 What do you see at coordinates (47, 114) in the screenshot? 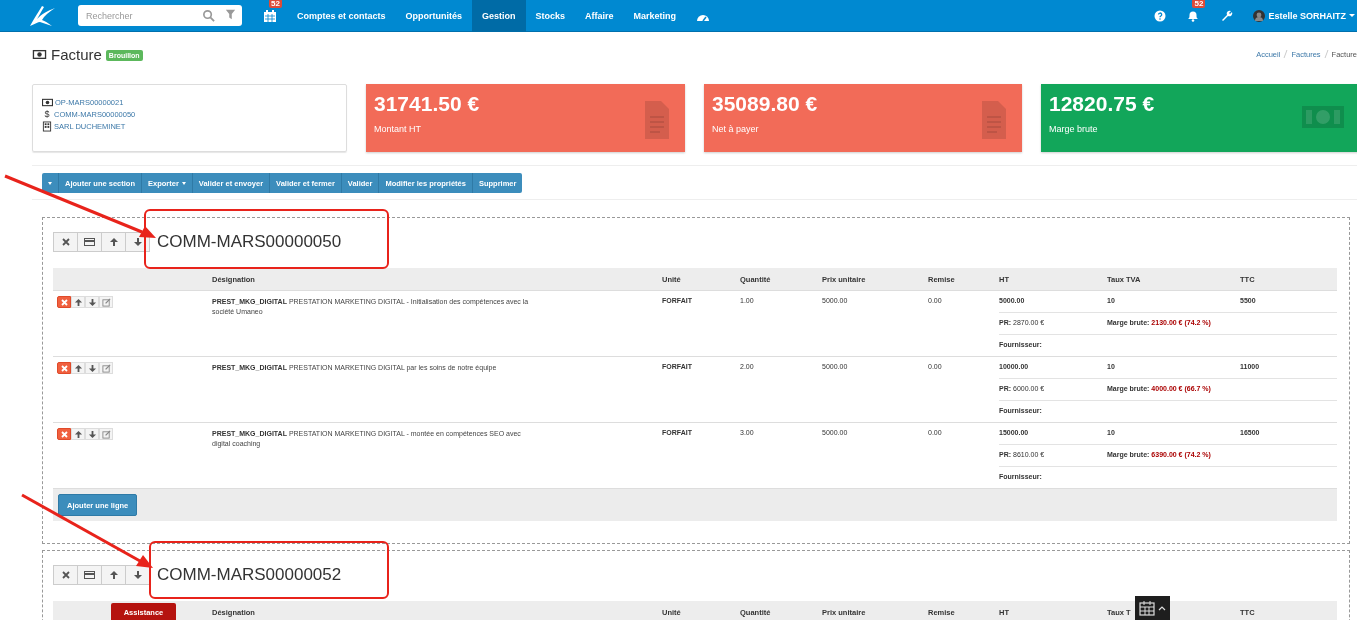
I see `dollar-icon: $` at bounding box center [47, 114].